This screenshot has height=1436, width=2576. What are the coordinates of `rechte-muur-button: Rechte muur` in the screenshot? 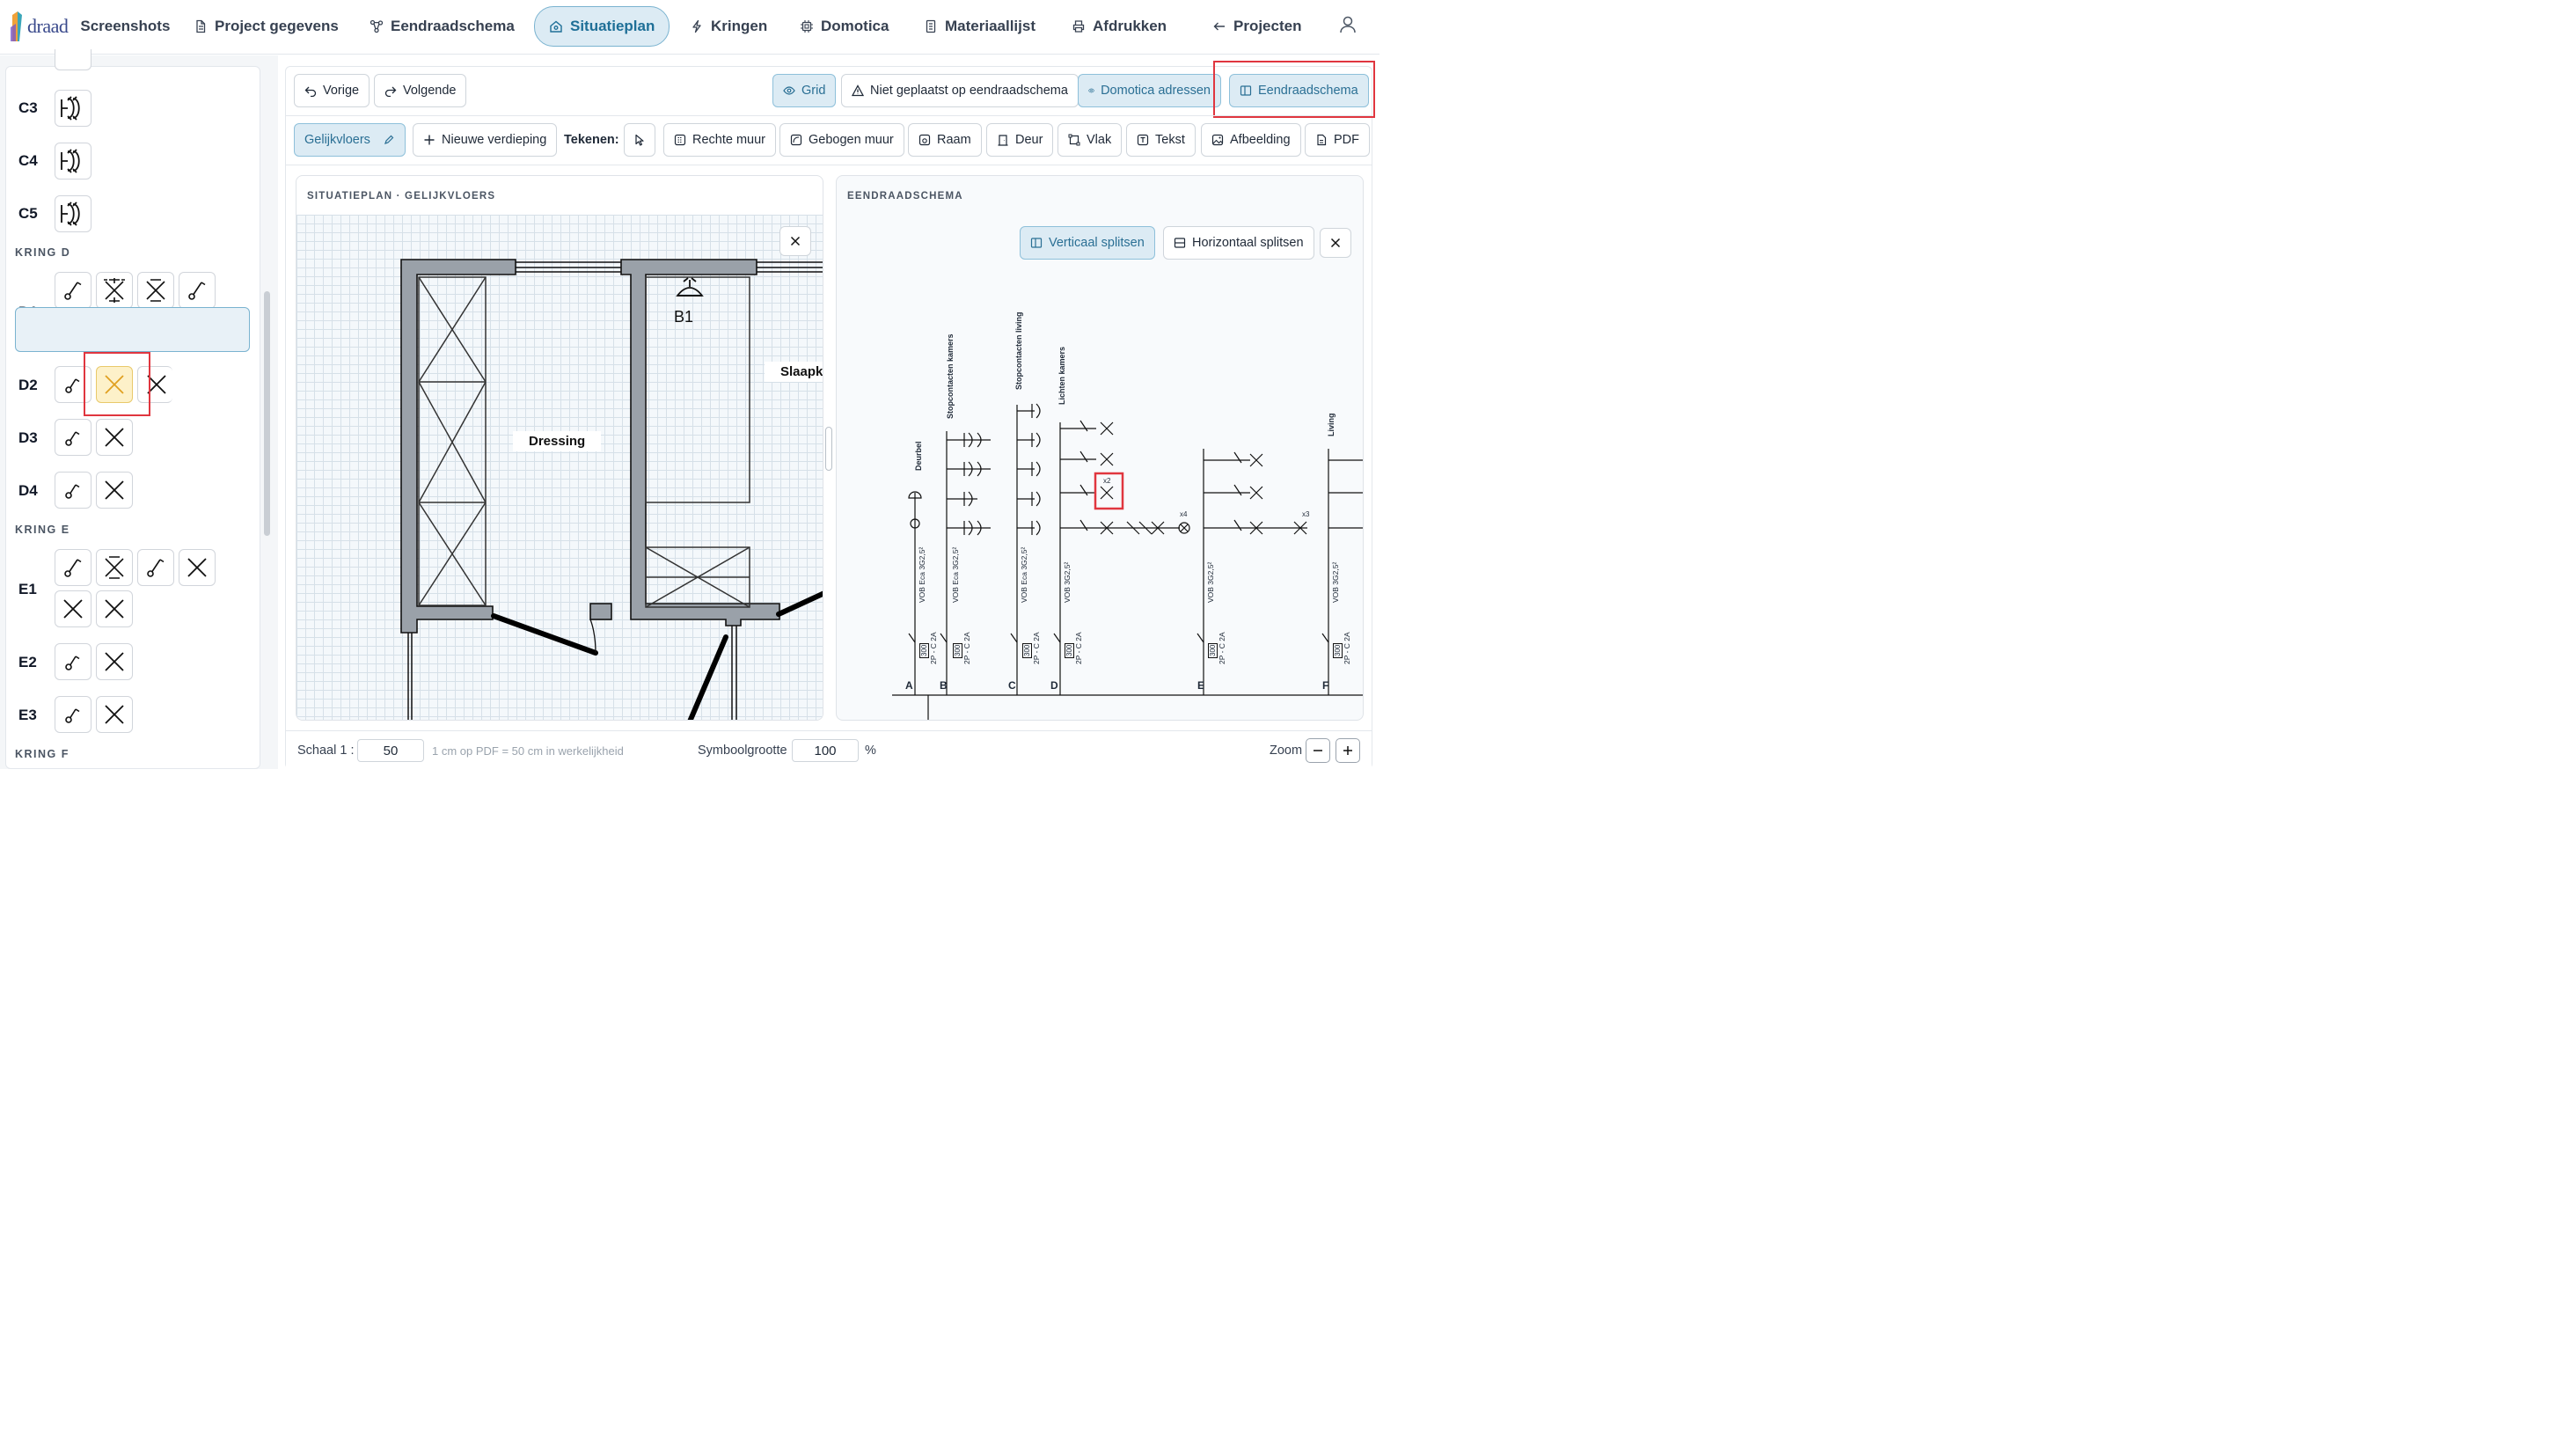 It's located at (720, 140).